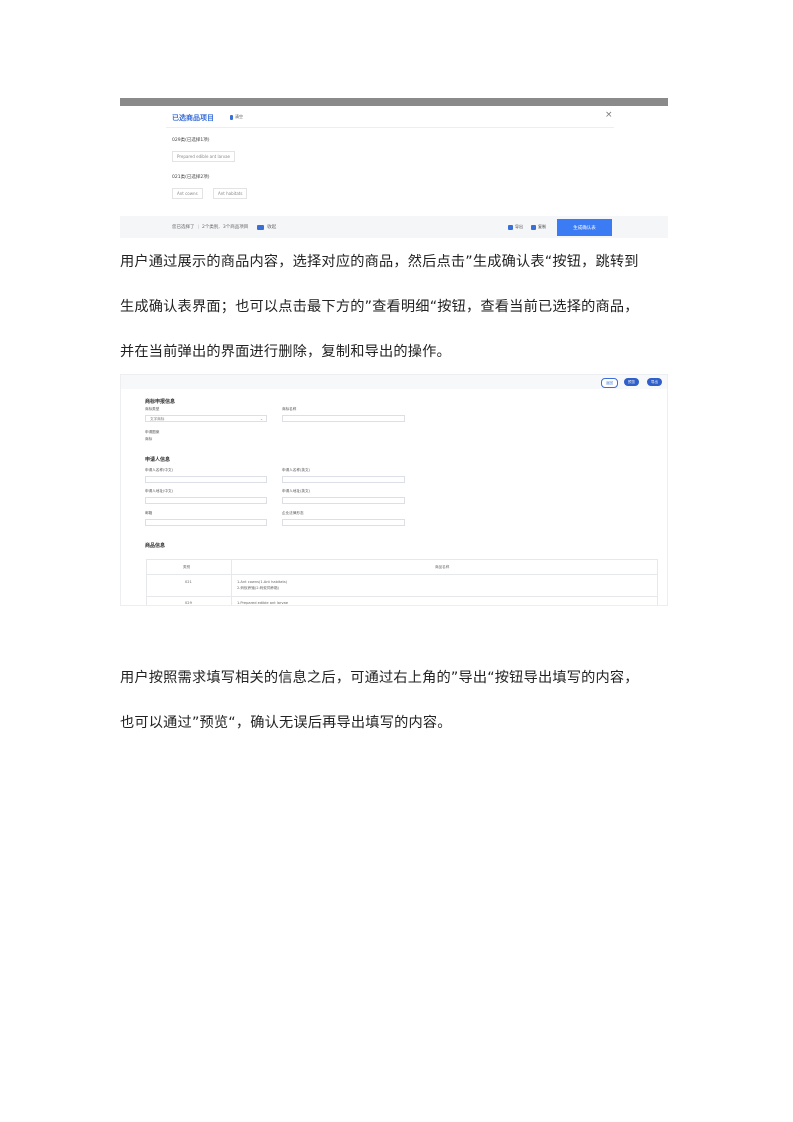  What do you see at coordinates (271, 227) in the screenshot?
I see `collapse-link: 收起` at bounding box center [271, 227].